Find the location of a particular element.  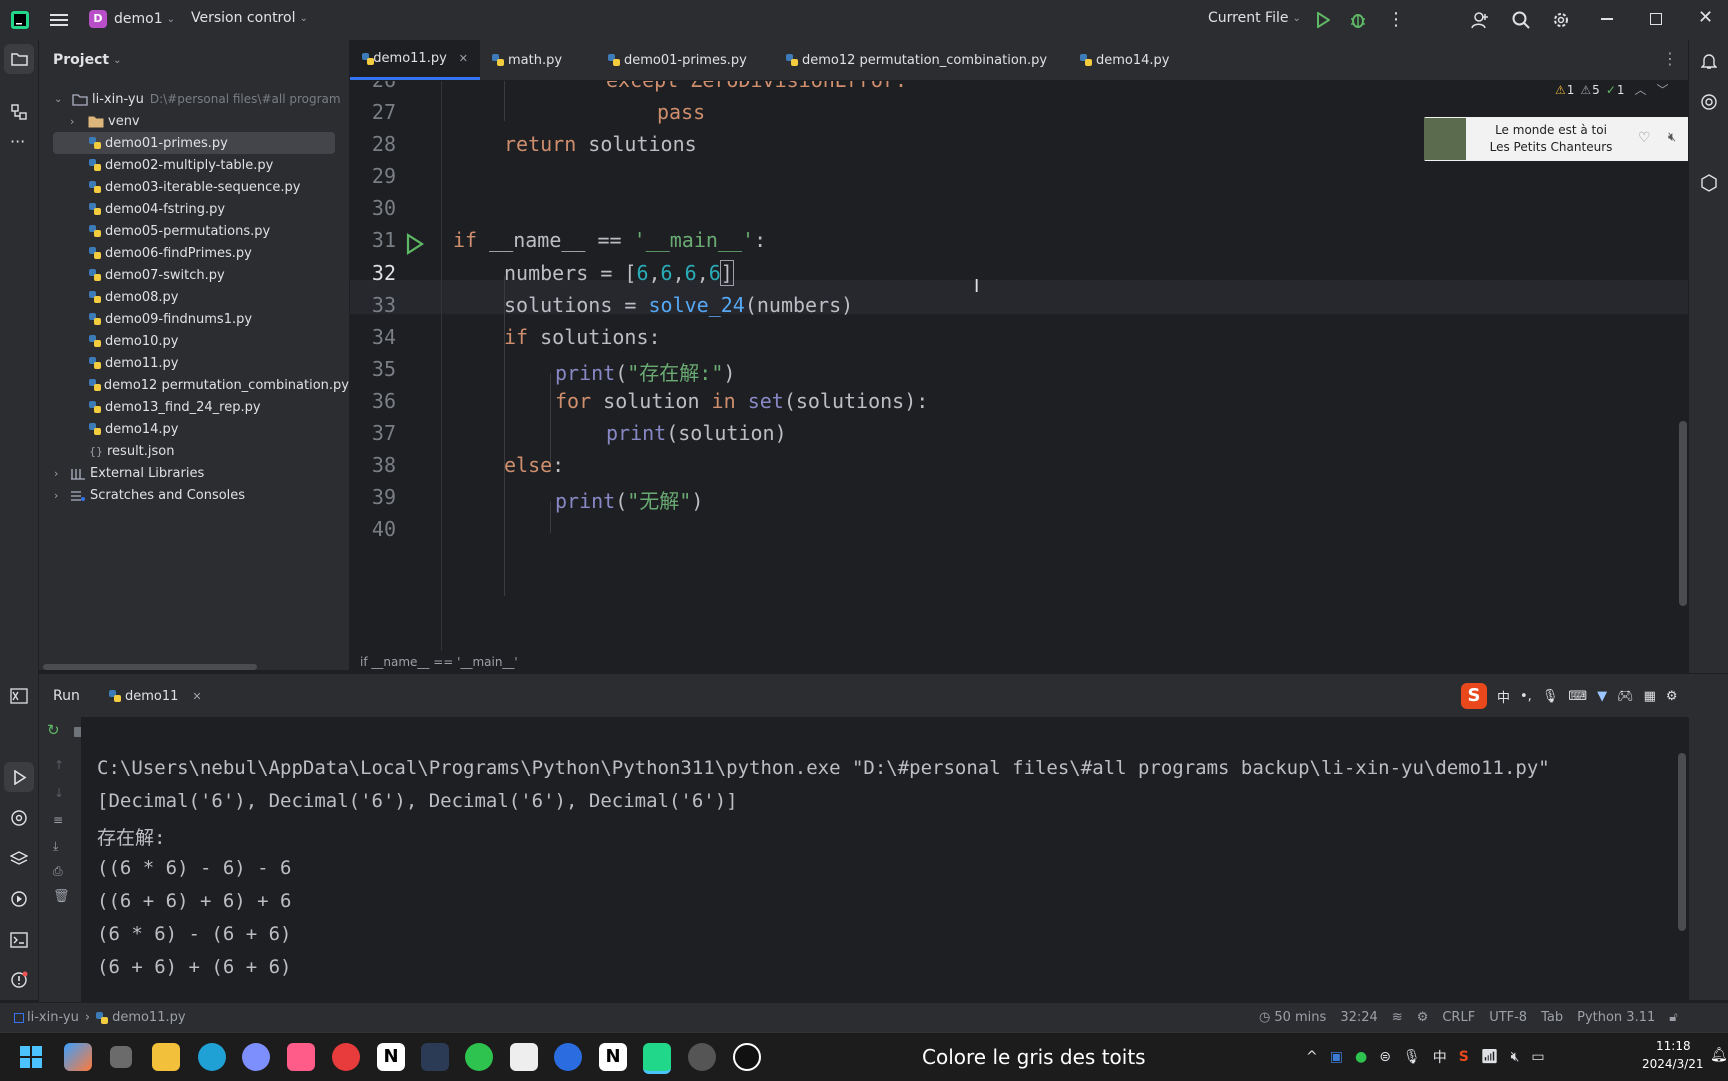

tab-demo14: demo14.py is located at coordinates (1125, 60).